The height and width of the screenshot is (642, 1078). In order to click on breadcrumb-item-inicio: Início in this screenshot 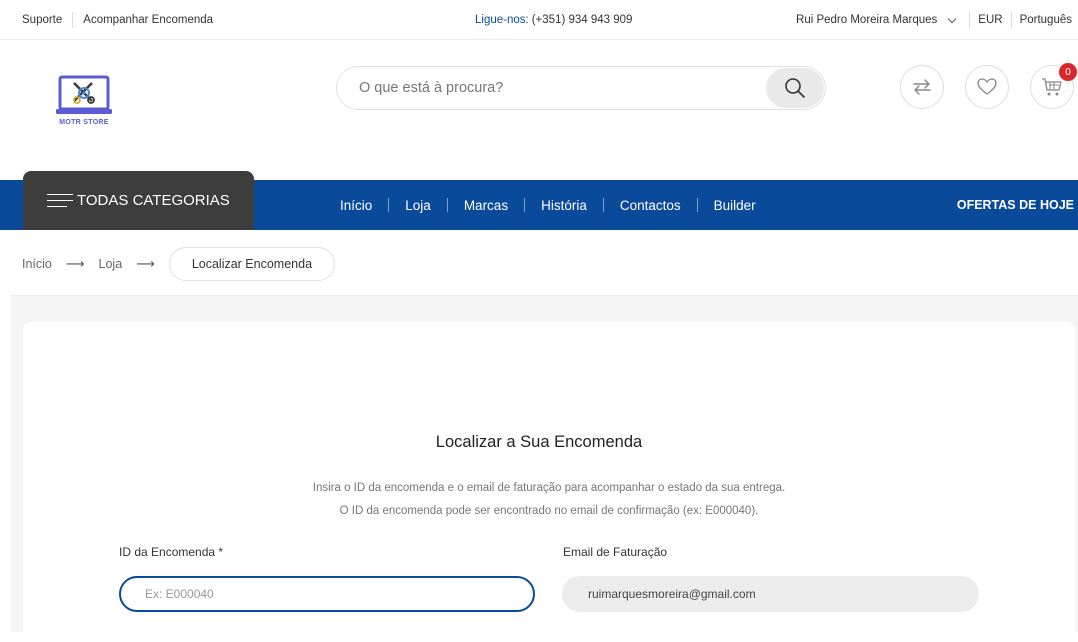, I will do `click(37, 264)`.